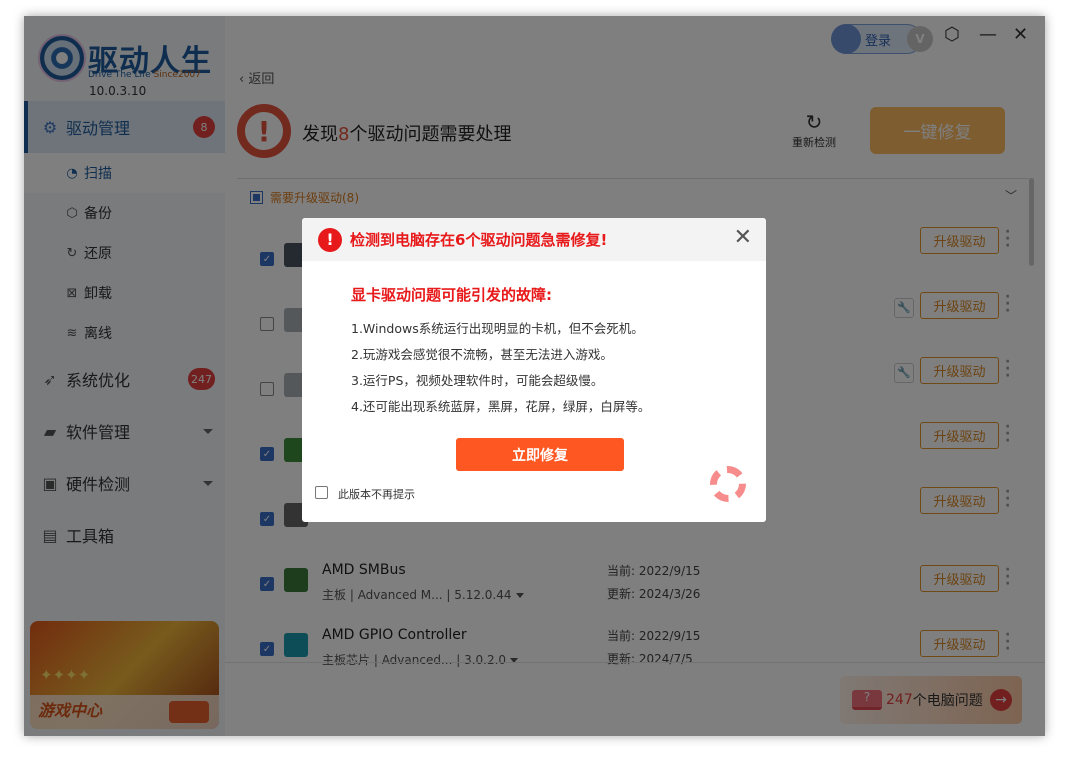 The image size is (1068, 766). What do you see at coordinates (540, 454) in the screenshot?
I see `fix-now-button: 立即修复` at bounding box center [540, 454].